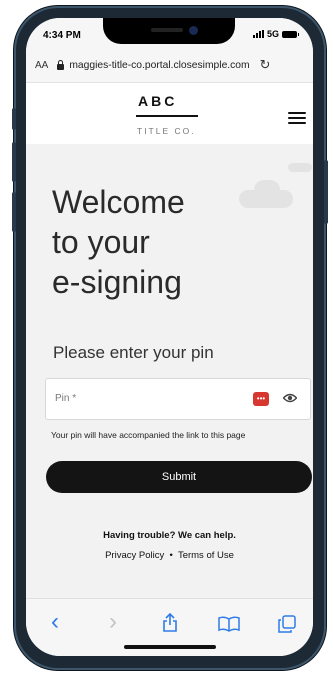 The width and height of the screenshot is (333, 675). I want to click on share-icon, so click(170, 623).